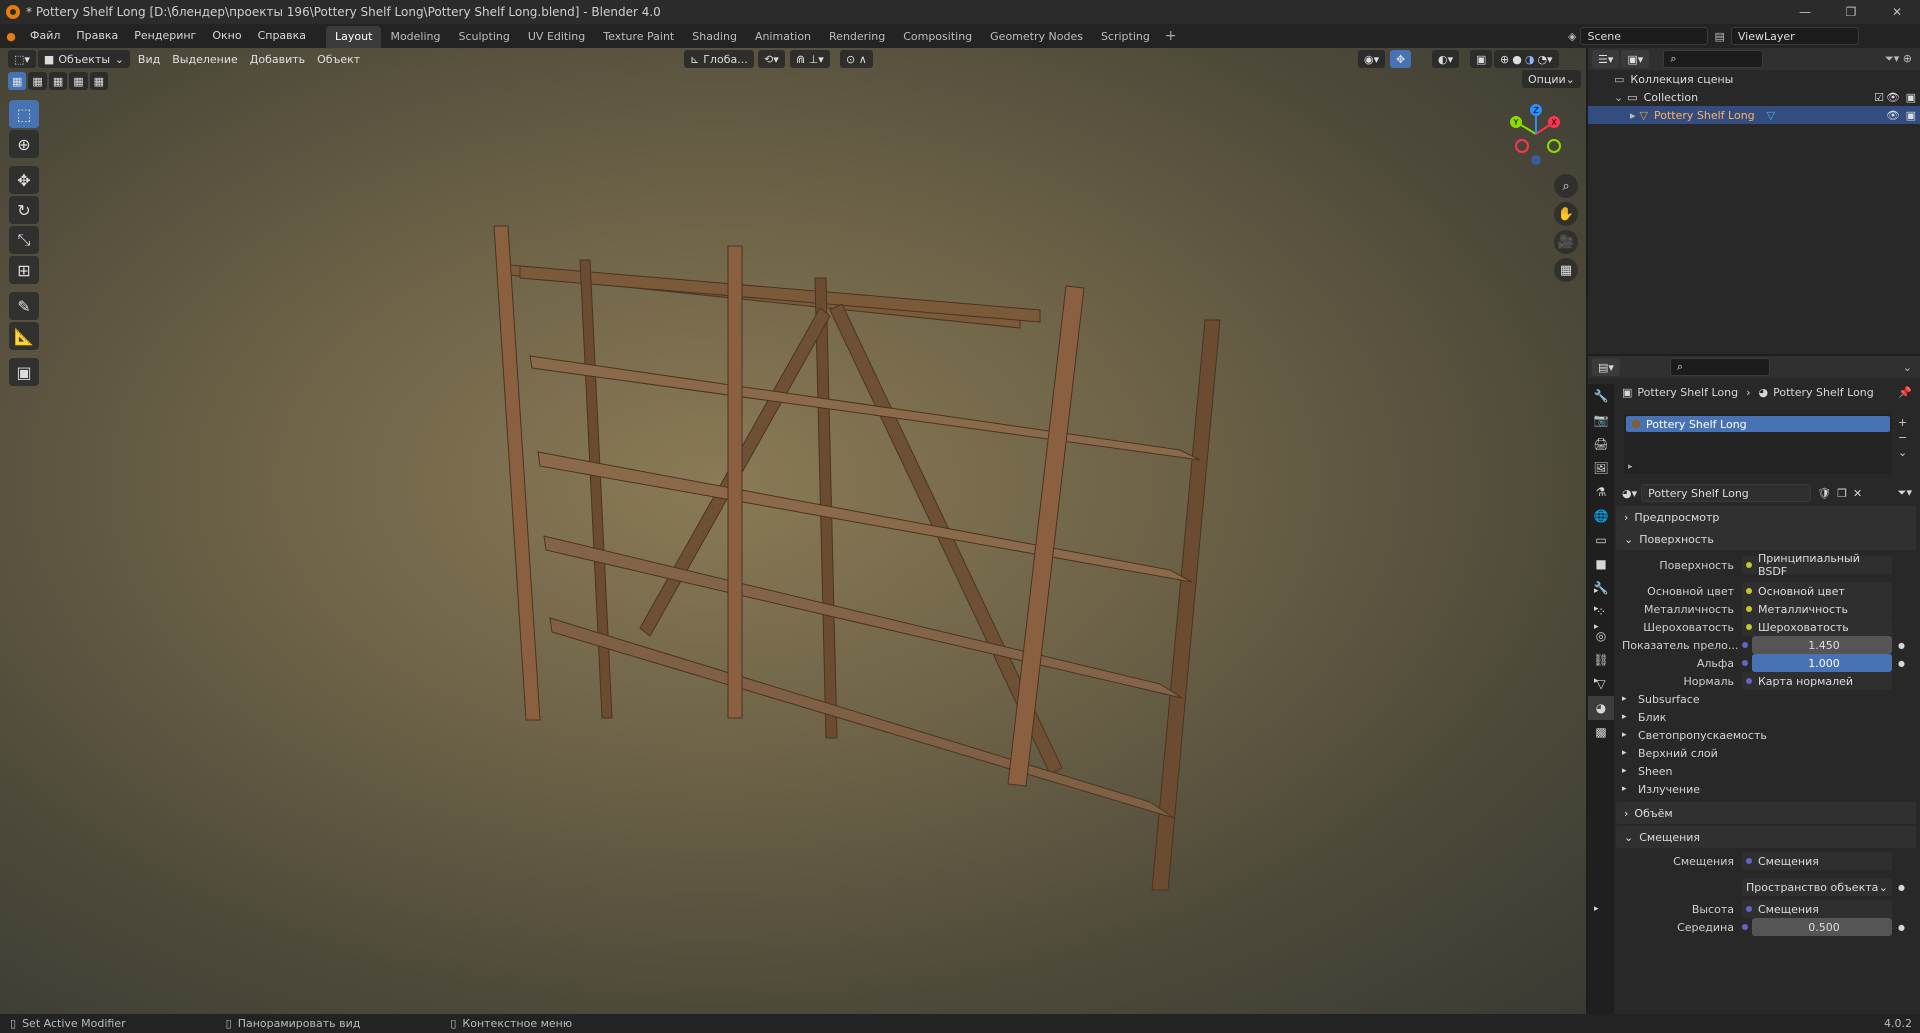 The width and height of the screenshot is (1920, 1033). I want to click on close-button: ✕, so click(1897, 12).